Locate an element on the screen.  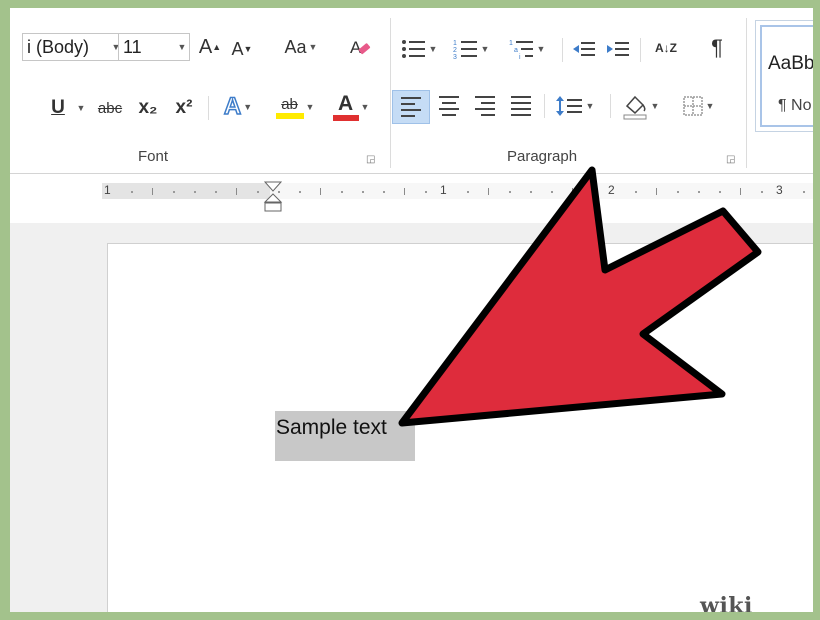
watermark: wikiHow is located at coordinates (754, 602).